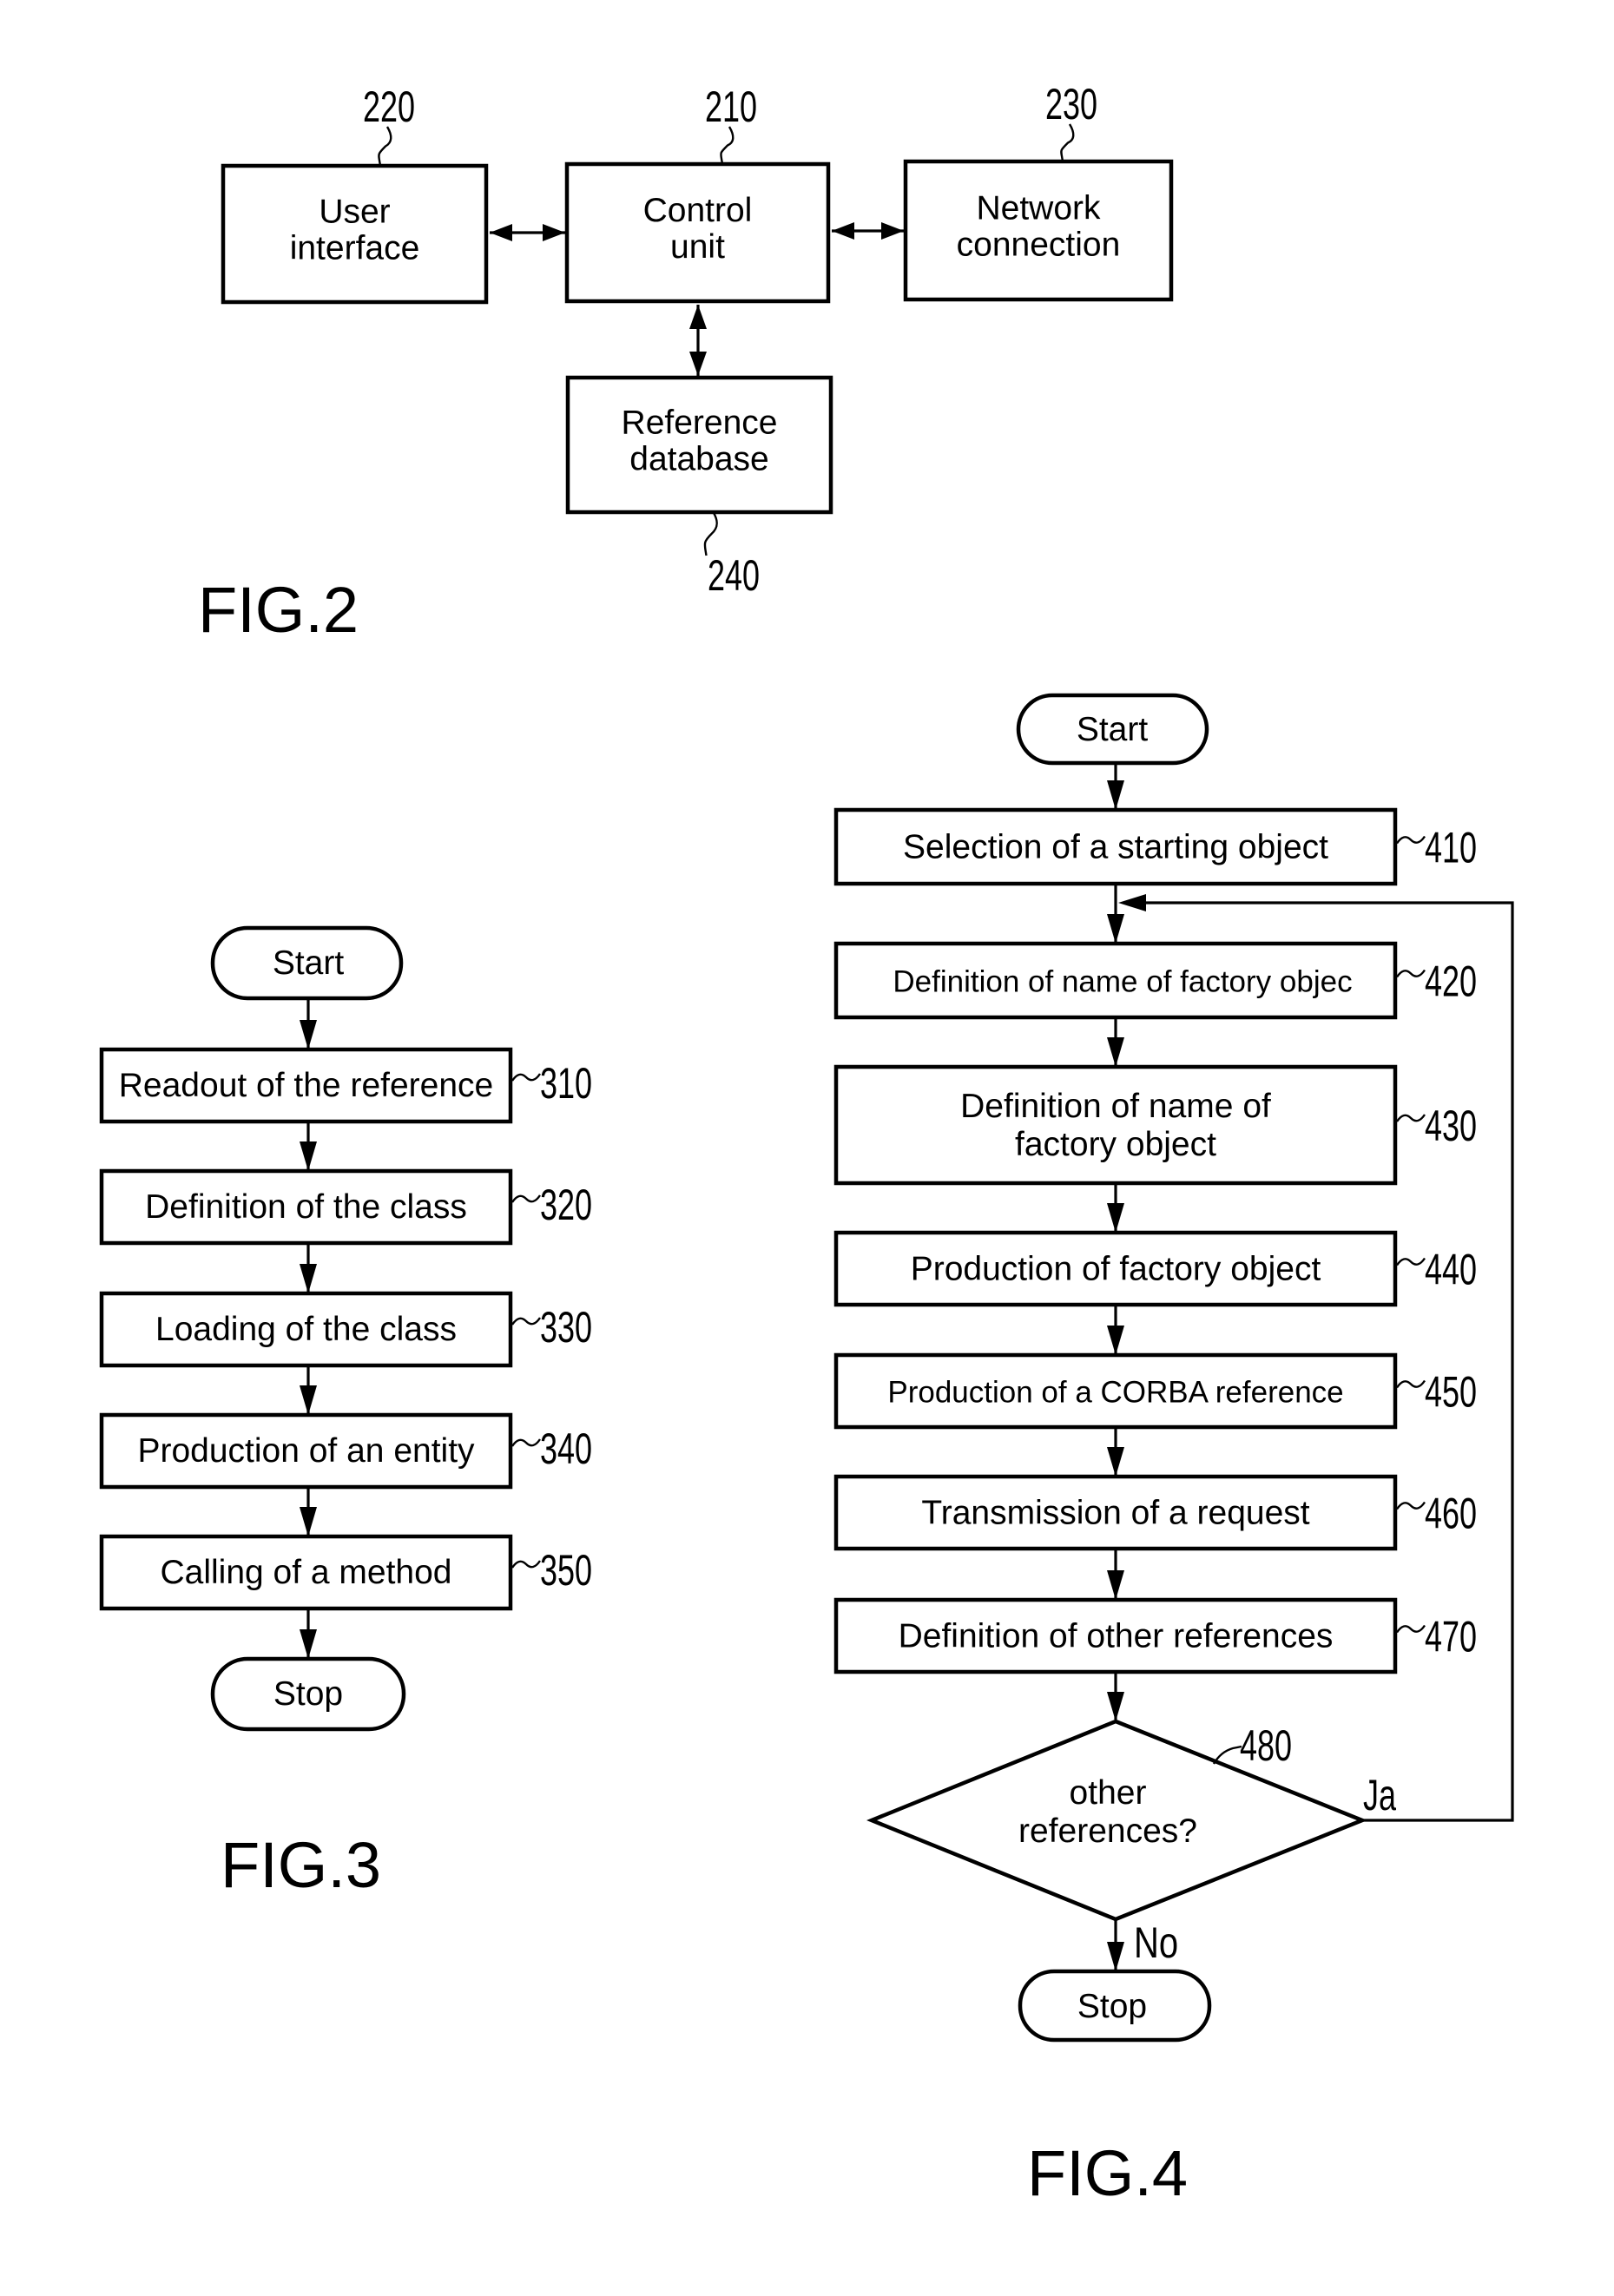 This screenshot has height=2296, width=1614. I want to click on process-step: Loading of the class 330, so click(345, 1329).